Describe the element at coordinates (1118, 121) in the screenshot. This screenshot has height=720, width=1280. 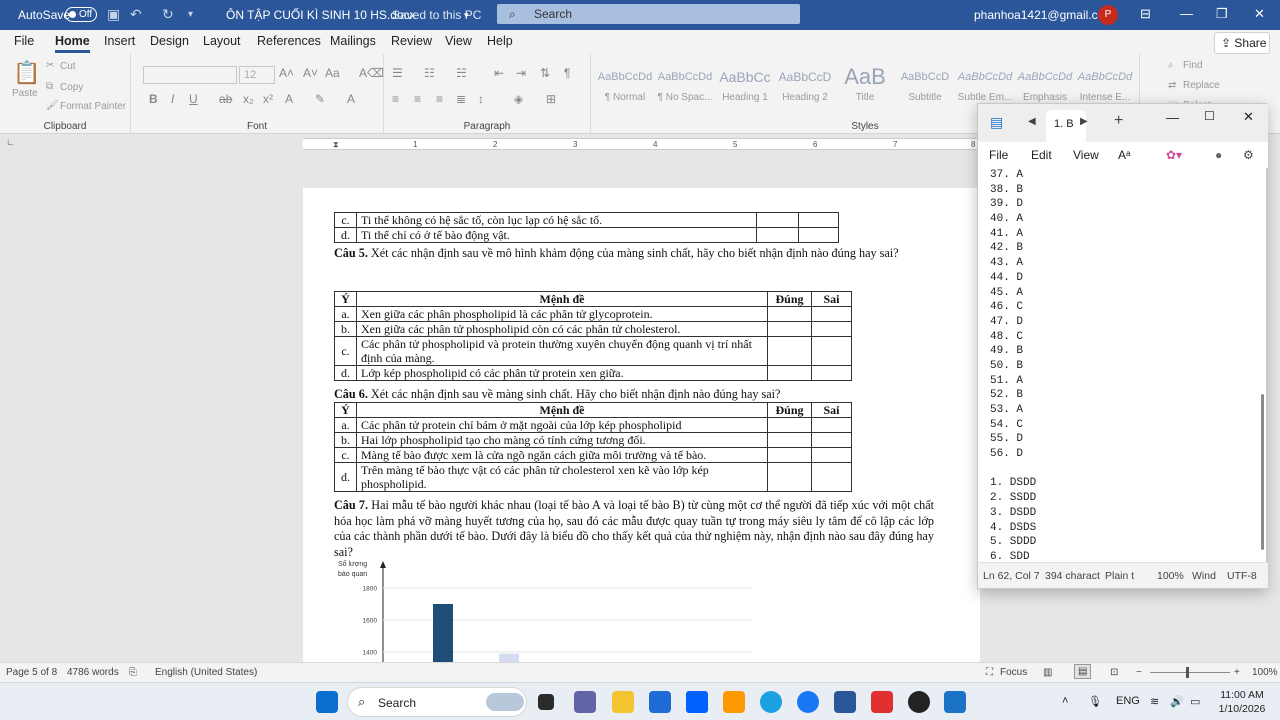
I see `new-tab-icon: +` at that location.